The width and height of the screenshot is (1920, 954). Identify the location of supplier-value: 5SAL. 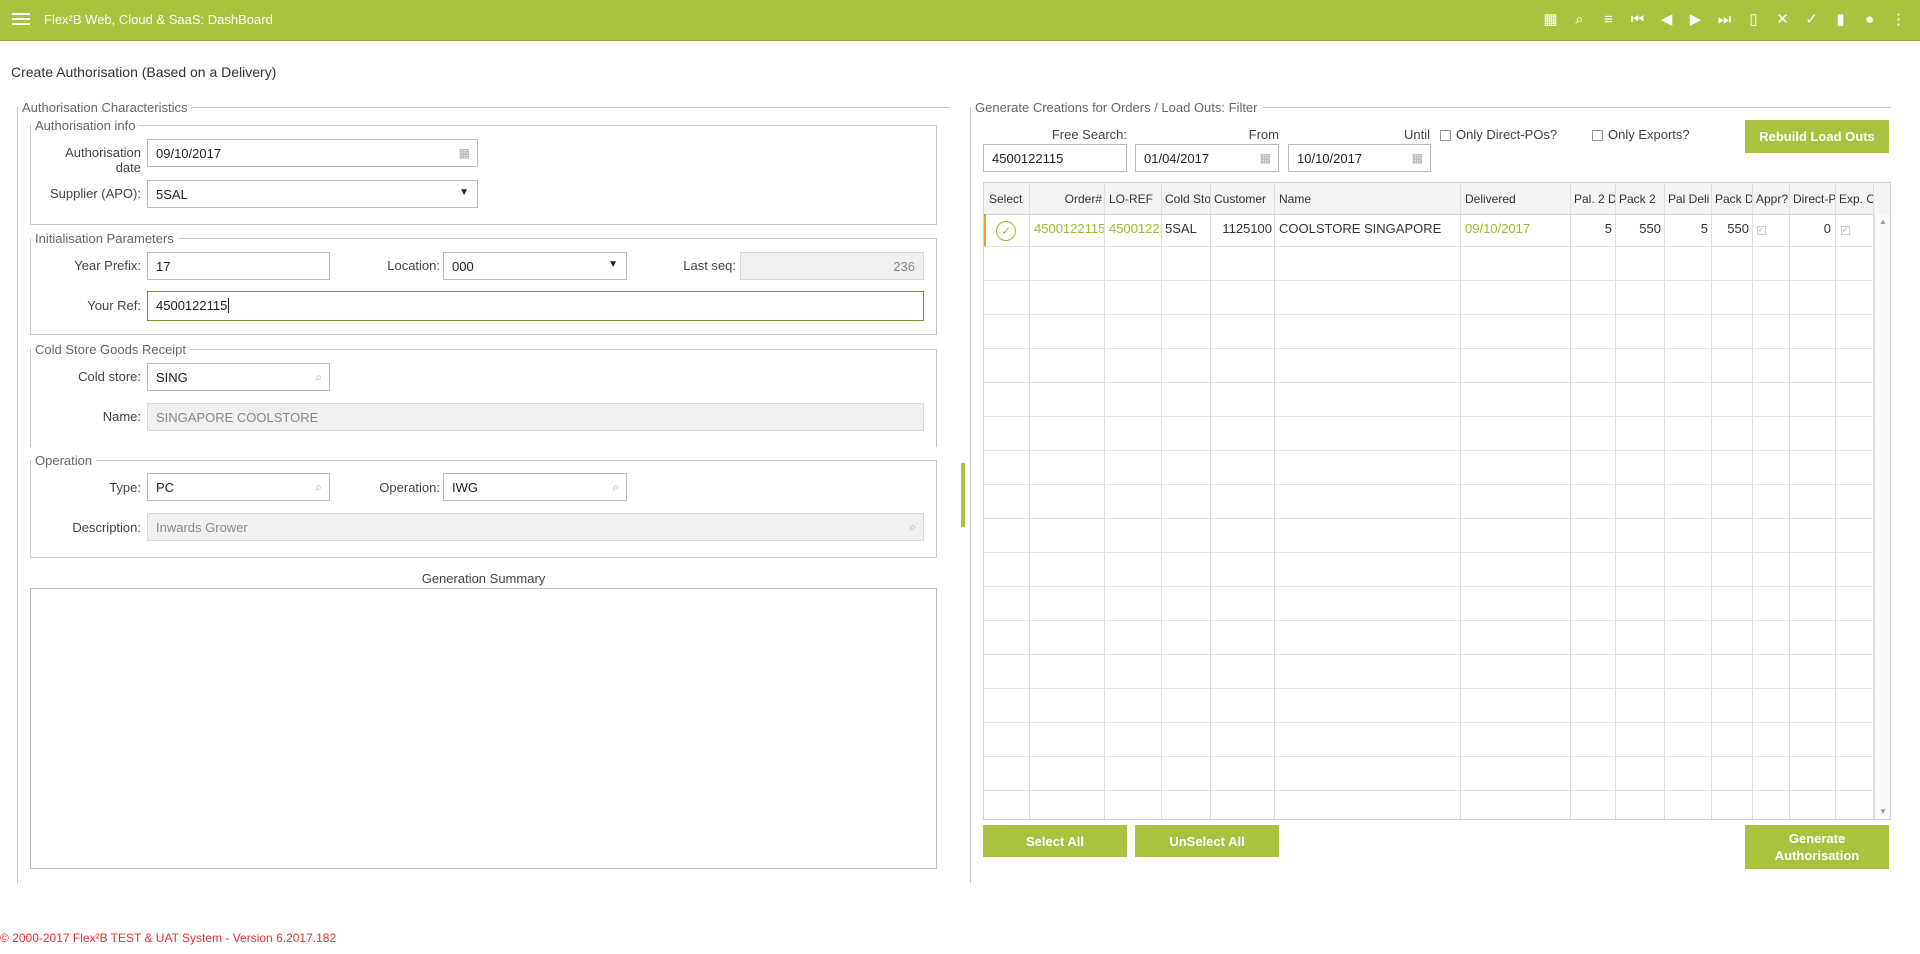
(172, 194).